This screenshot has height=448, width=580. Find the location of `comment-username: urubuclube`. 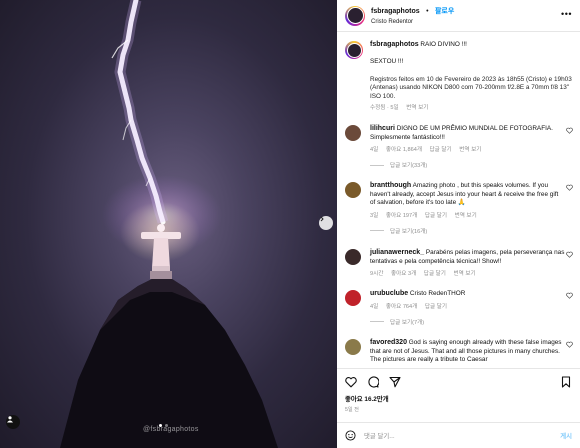

comment-username: urubuclube is located at coordinates (389, 293).